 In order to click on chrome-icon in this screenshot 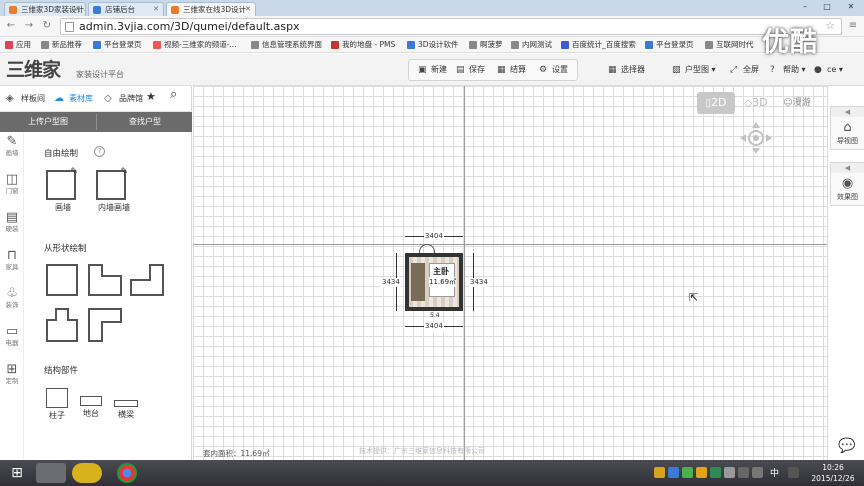, I will do `click(127, 473)`.